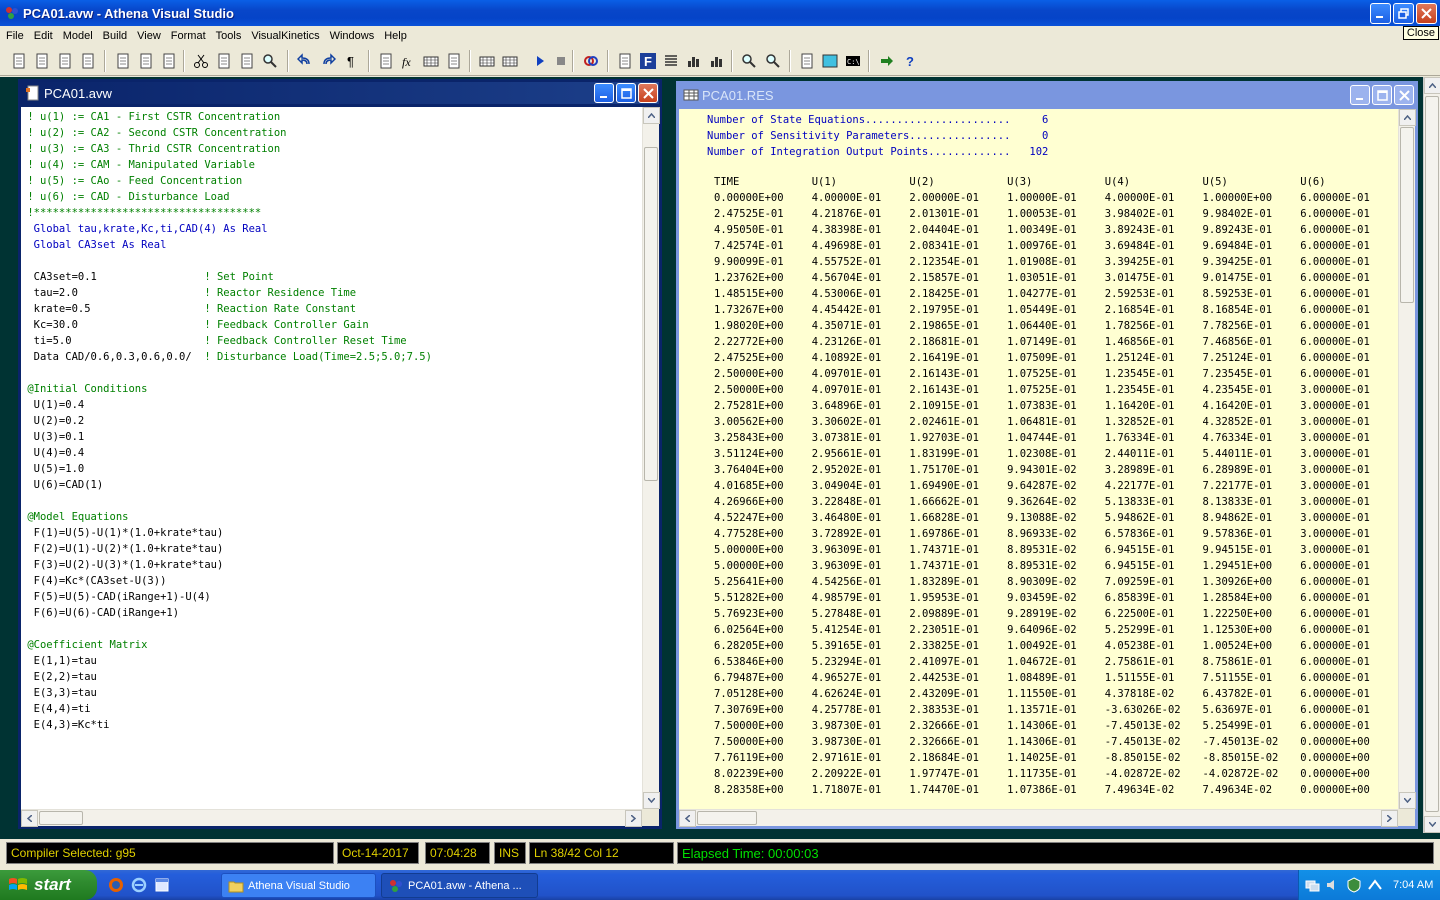 The width and height of the screenshot is (1440, 900). Describe the element at coordinates (720, 13) in the screenshot. I see `app-title-bar: PCA01.avw - Athena Visual Studio` at that location.